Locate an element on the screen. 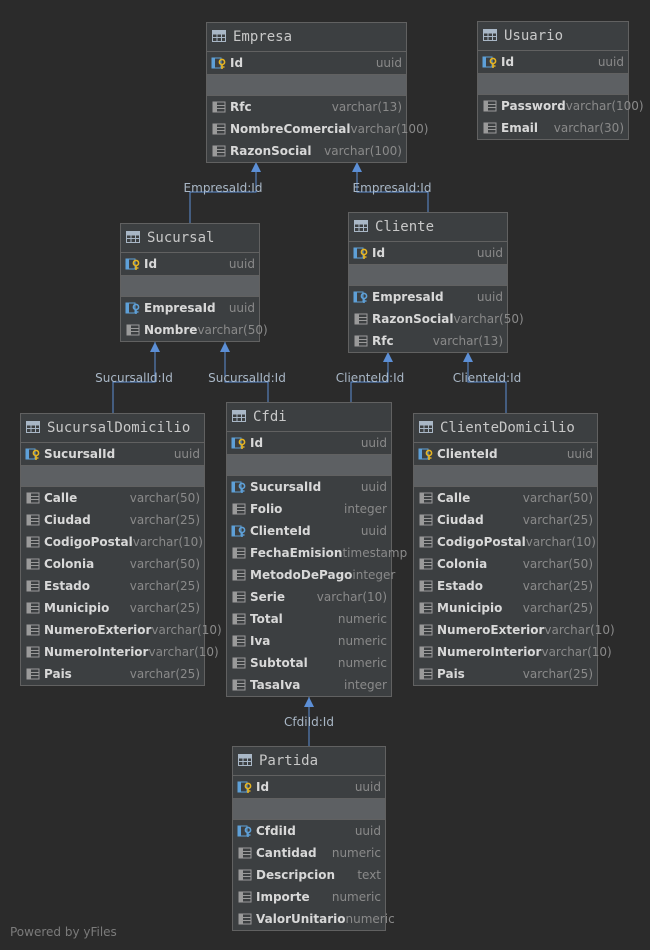 This screenshot has width=650, height=950. column-row-descripcion: Descripcion text is located at coordinates (309, 875).